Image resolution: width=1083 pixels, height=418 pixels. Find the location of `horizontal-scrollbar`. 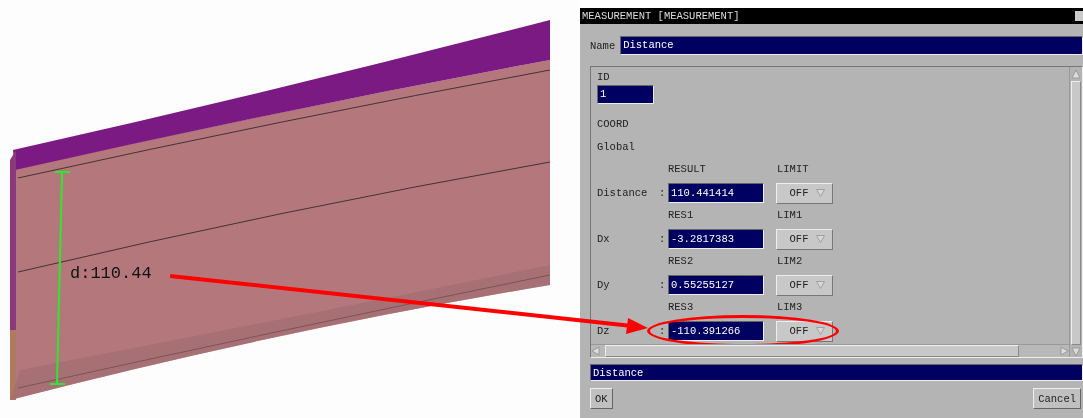

horizontal-scrollbar is located at coordinates (830, 350).